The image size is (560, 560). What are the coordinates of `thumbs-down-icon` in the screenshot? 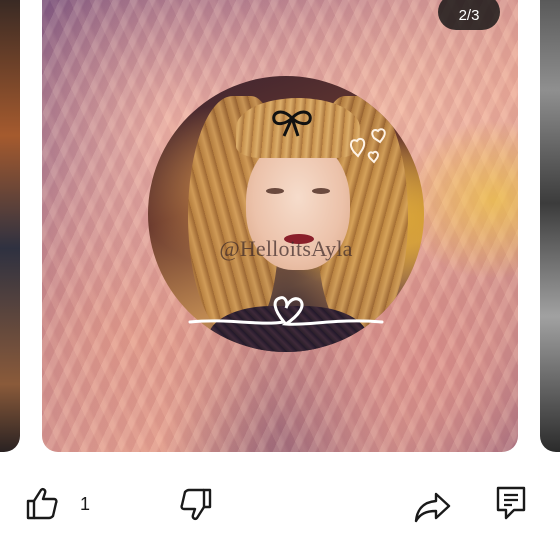 It's located at (196, 504).